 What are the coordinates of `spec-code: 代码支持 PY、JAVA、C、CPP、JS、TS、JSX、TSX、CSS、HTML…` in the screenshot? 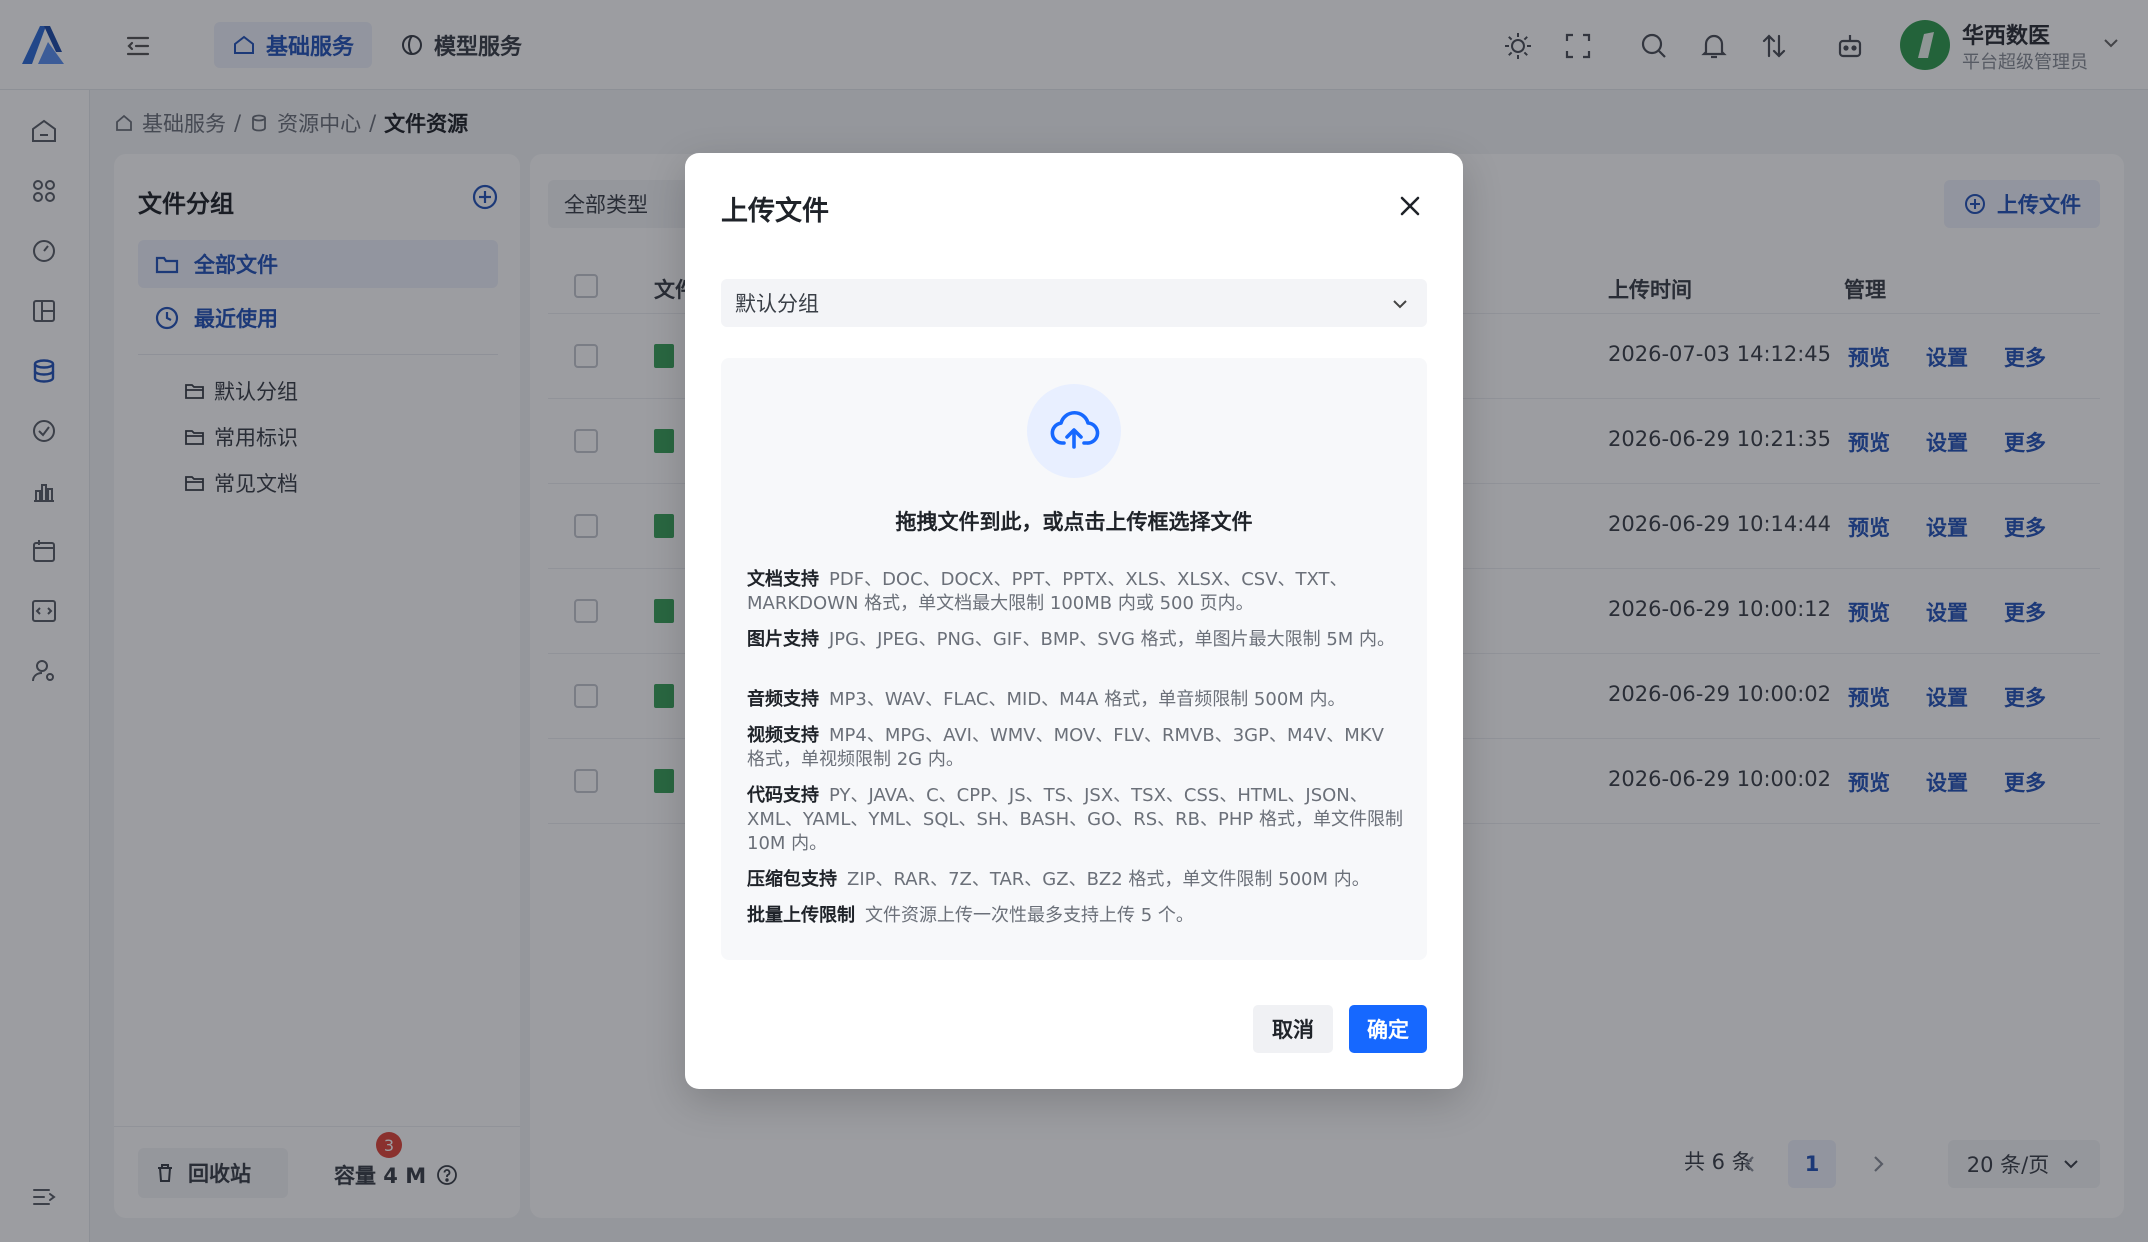 It's located at (1075, 819).